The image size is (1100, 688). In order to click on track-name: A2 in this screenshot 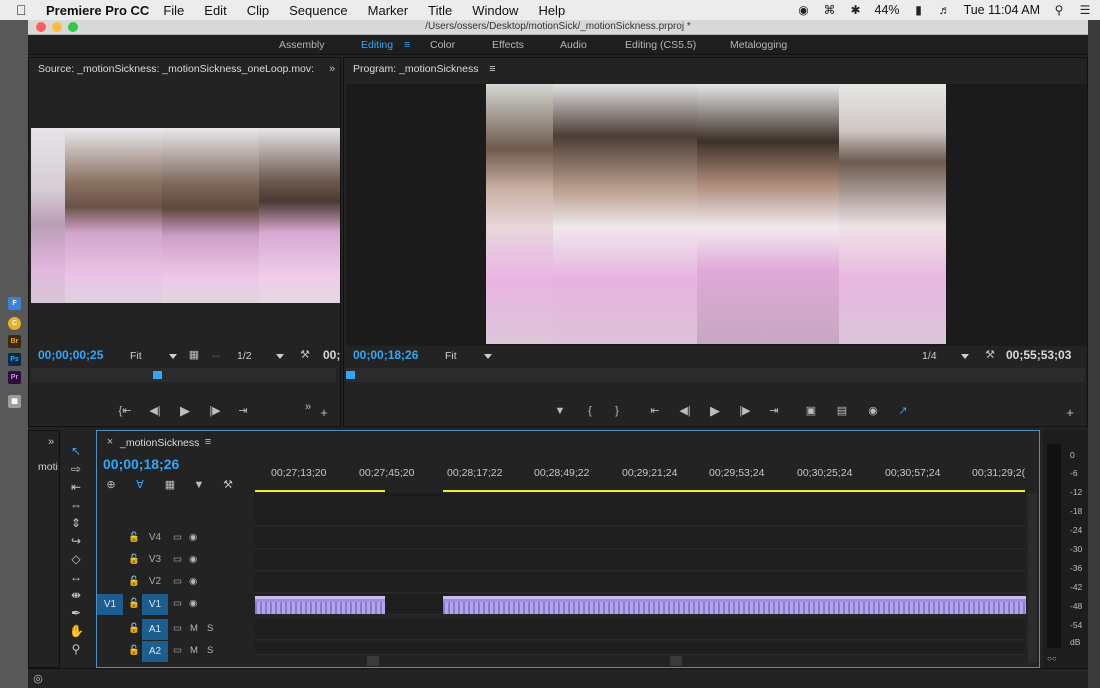, I will do `click(155, 651)`.